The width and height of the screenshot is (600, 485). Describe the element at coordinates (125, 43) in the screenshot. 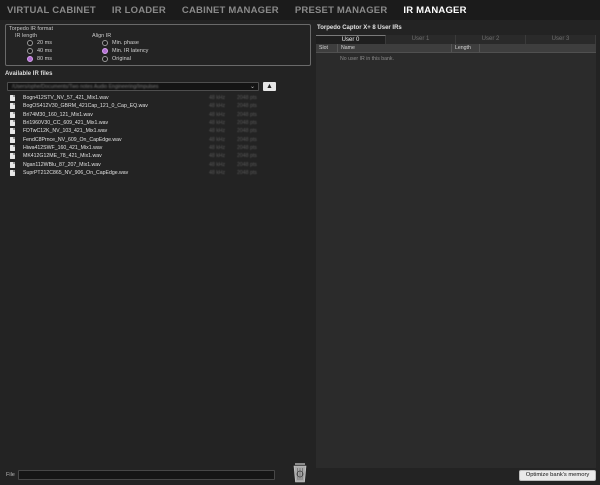

I see `radio-label: Min. phase` at that location.